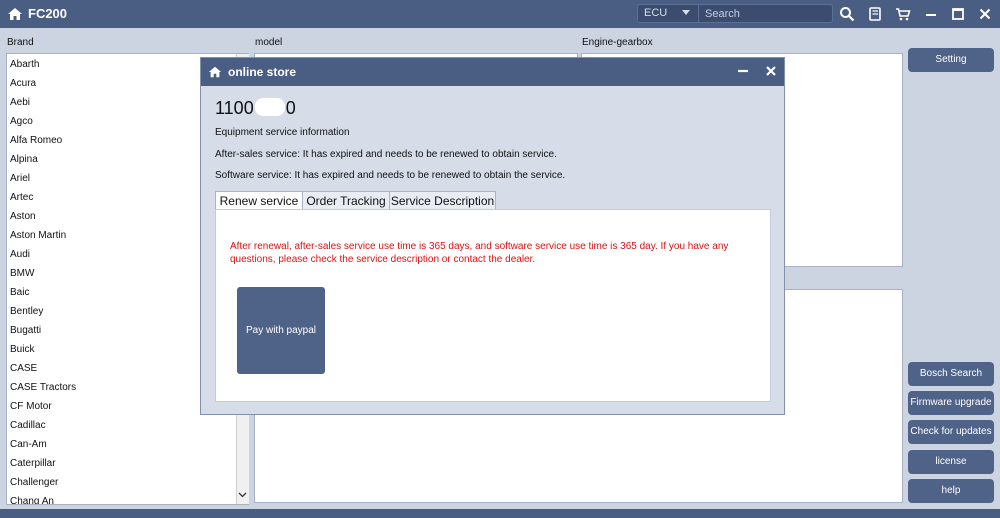  Describe the element at coordinates (23, 368) in the screenshot. I see `list-item: CASE` at that location.